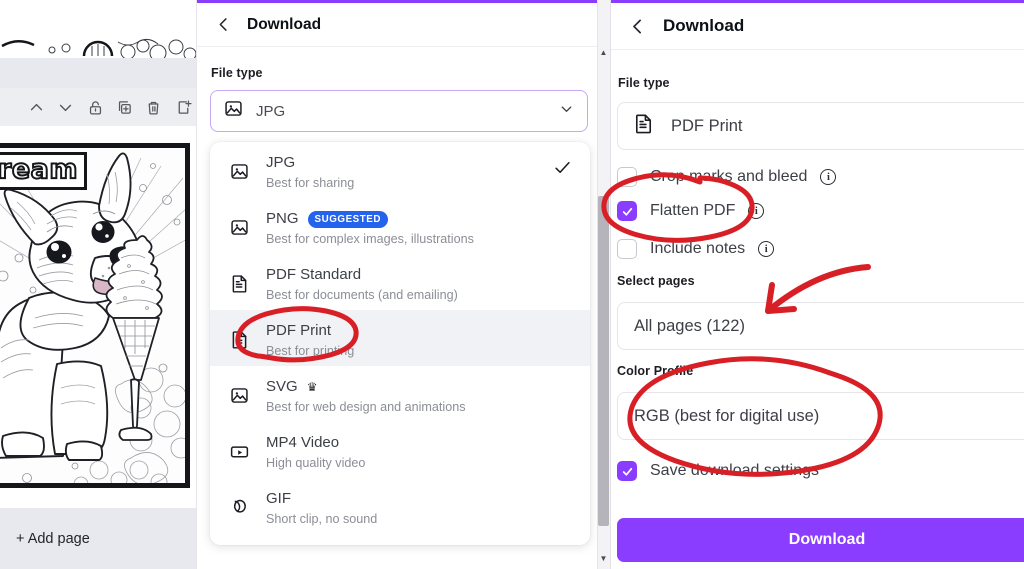  I want to click on file-type-select: JPG, so click(399, 111).